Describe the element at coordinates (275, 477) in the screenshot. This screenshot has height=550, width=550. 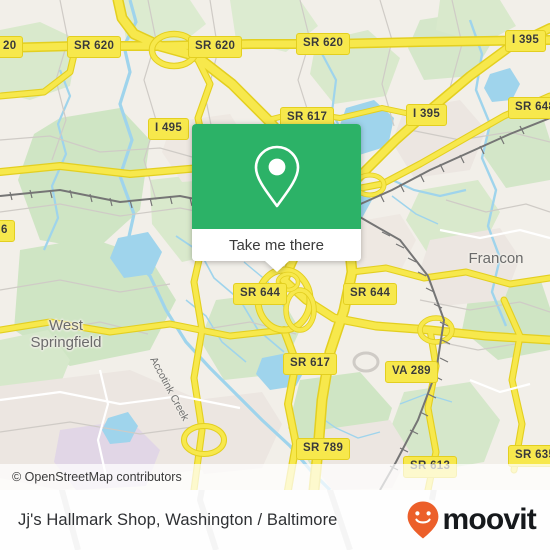
I see `attribution-bar: © OpenStreetMap contributors` at that location.